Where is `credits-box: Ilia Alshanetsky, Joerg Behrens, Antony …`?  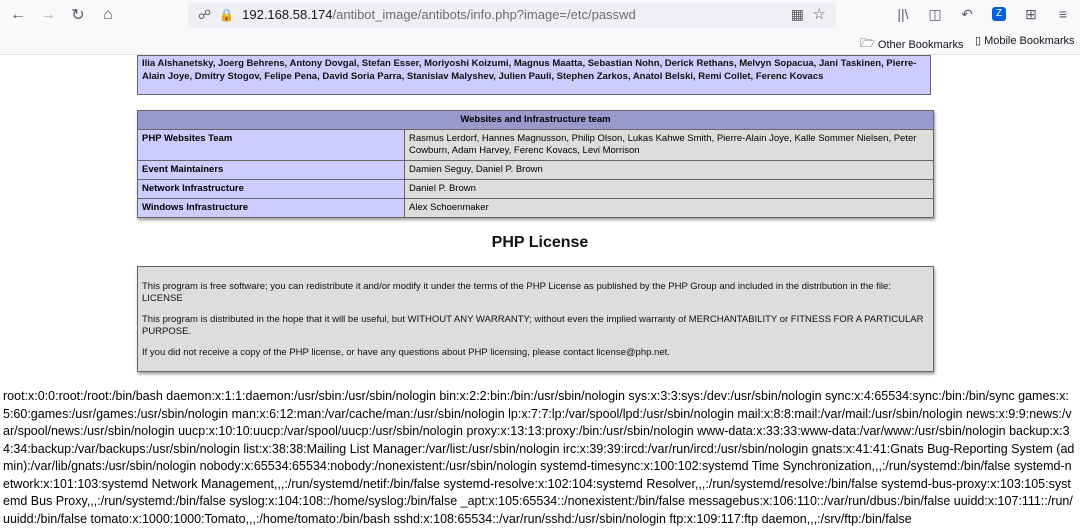
credits-box: Ilia Alshanetsky, Joerg Behrens, Antony … is located at coordinates (534, 75).